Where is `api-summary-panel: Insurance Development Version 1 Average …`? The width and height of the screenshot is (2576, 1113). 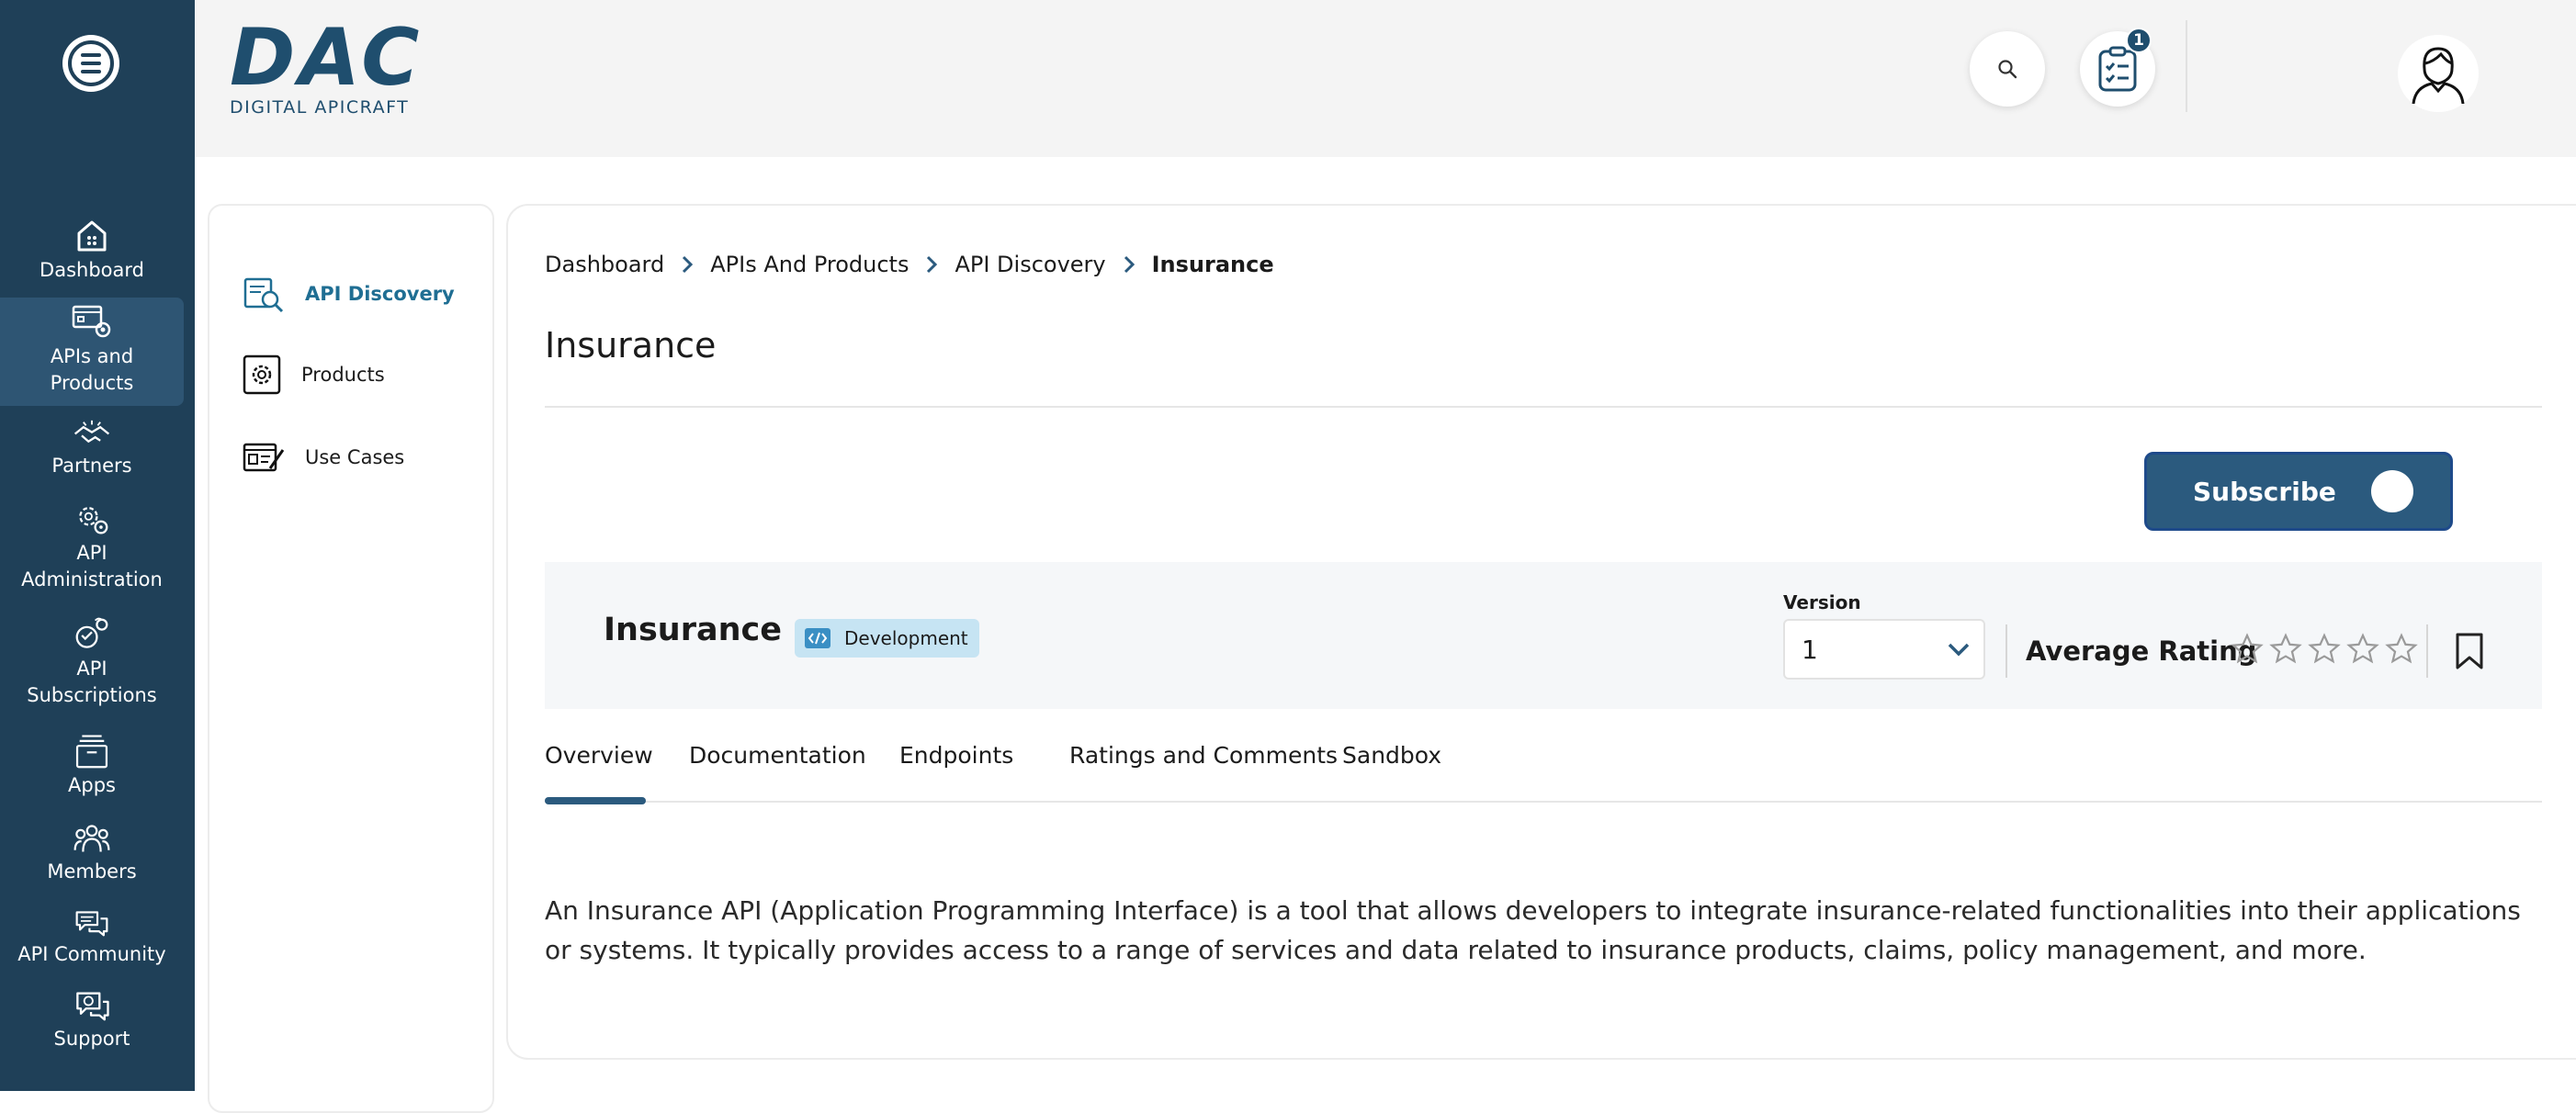 api-summary-panel: Insurance Development Version 1 Average … is located at coordinates (1543, 636).